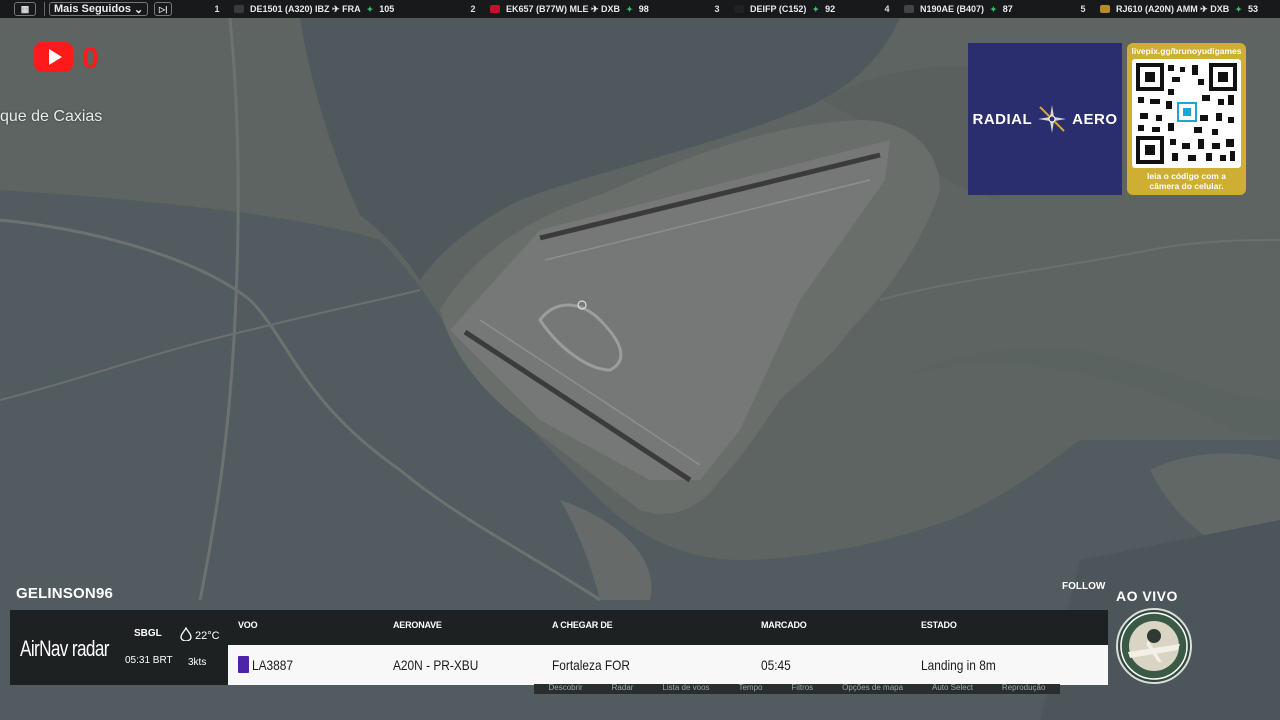 The image size is (1280, 720). Describe the element at coordinates (643, 9) in the screenshot. I see `ticker-count: 98` at that location.